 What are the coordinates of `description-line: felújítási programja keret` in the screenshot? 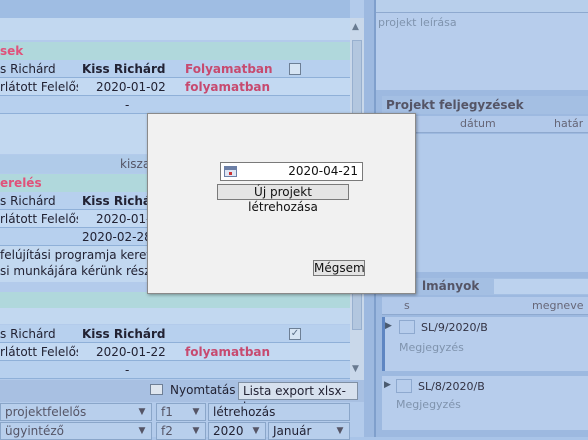 It's located at (74, 255).